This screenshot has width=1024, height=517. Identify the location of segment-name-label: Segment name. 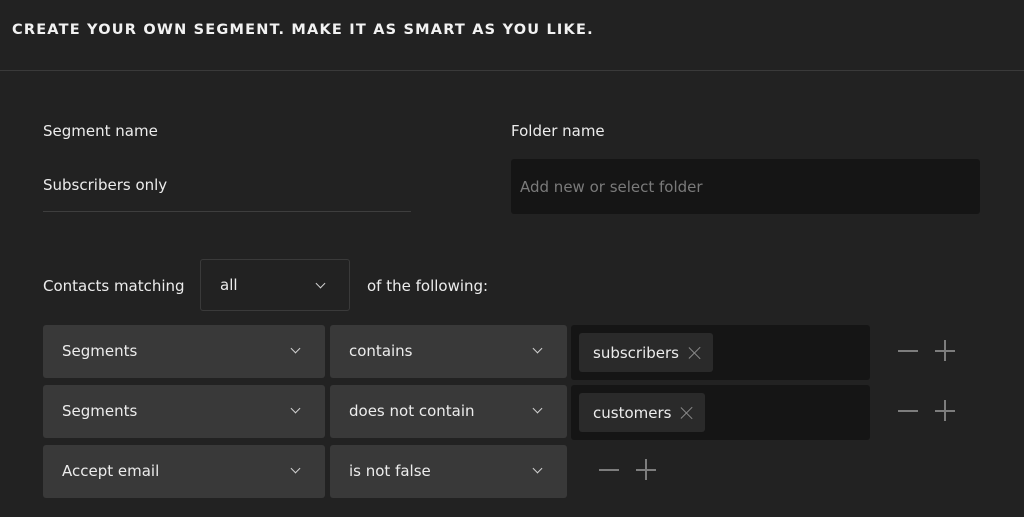
(100, 131).